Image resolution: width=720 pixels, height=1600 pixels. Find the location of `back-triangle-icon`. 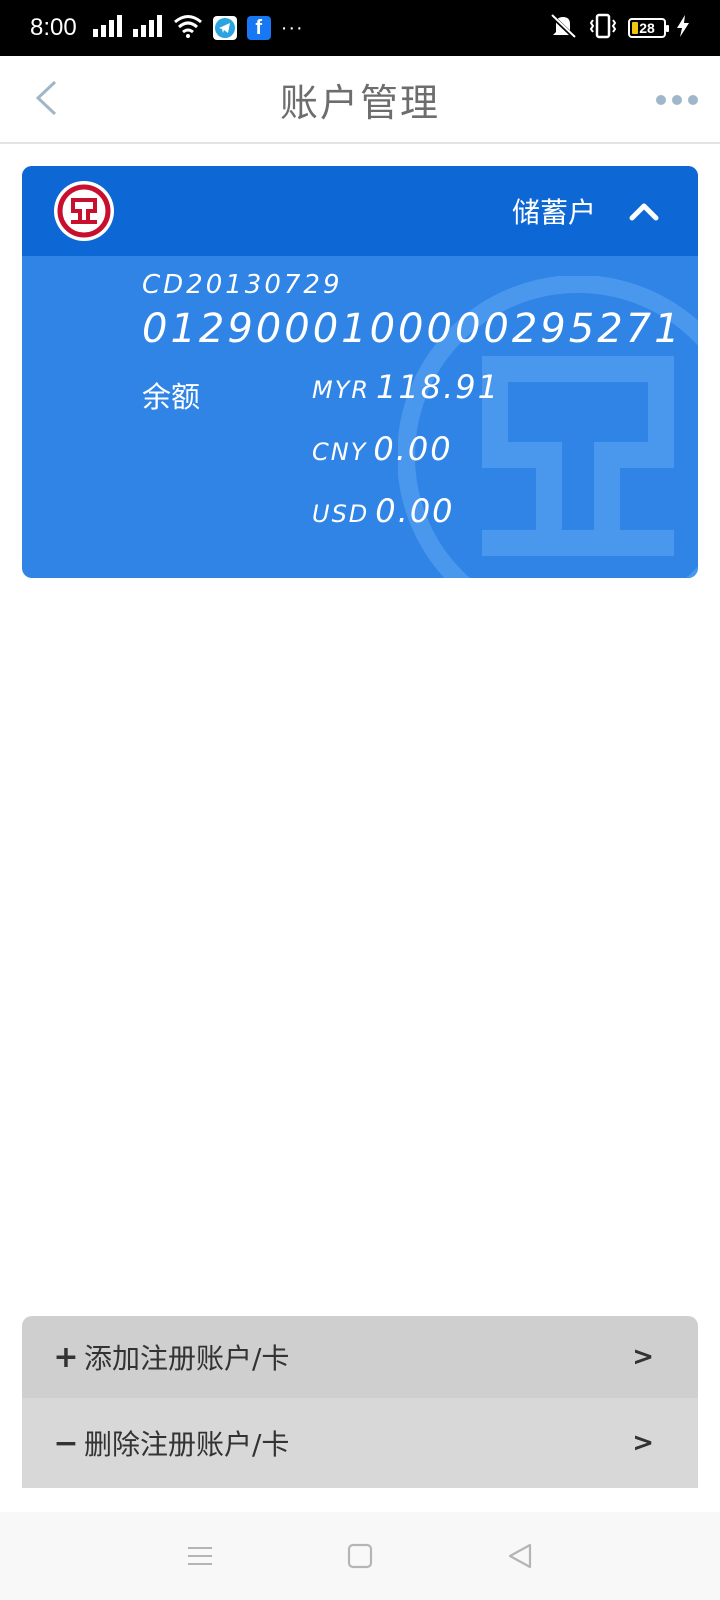

back-triangle-icon is located at coordinates (520, 1556).